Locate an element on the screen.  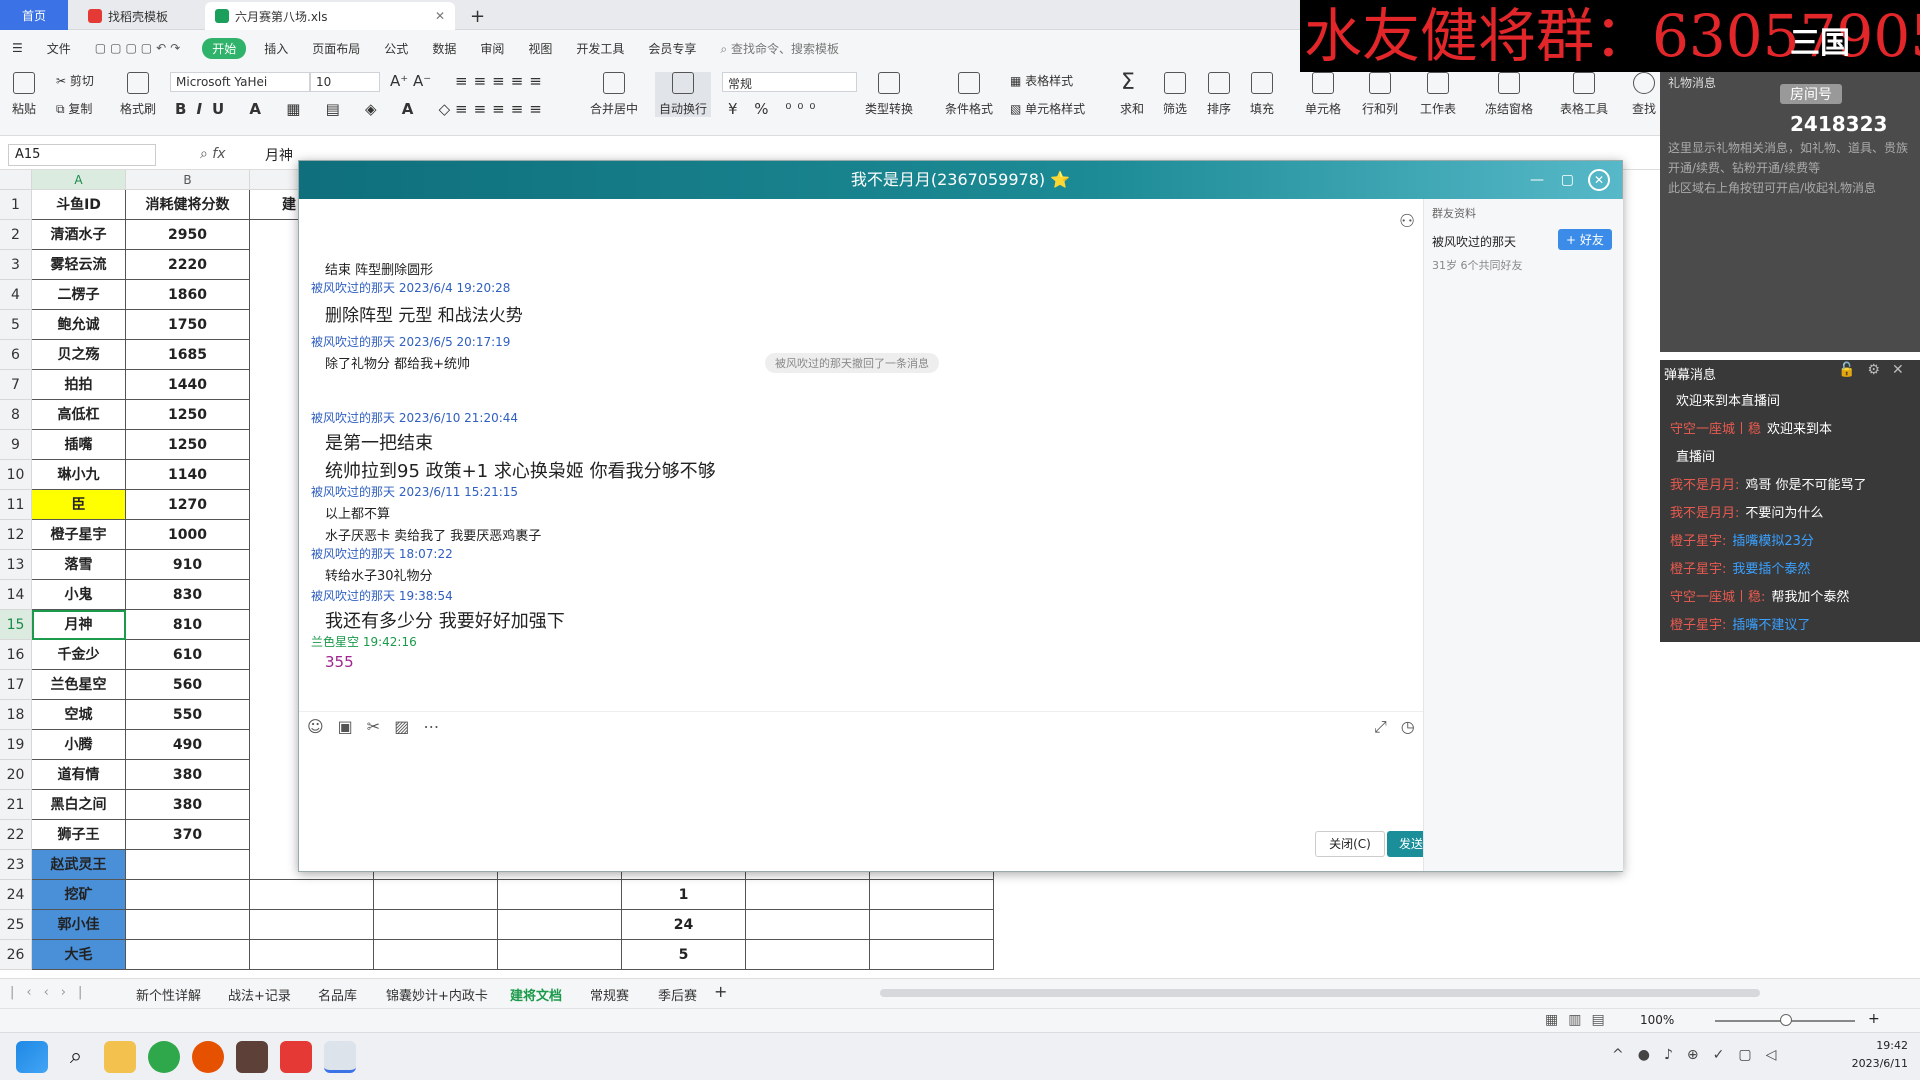
cell-a: 插嘴 is located at coordinates (79, 445).